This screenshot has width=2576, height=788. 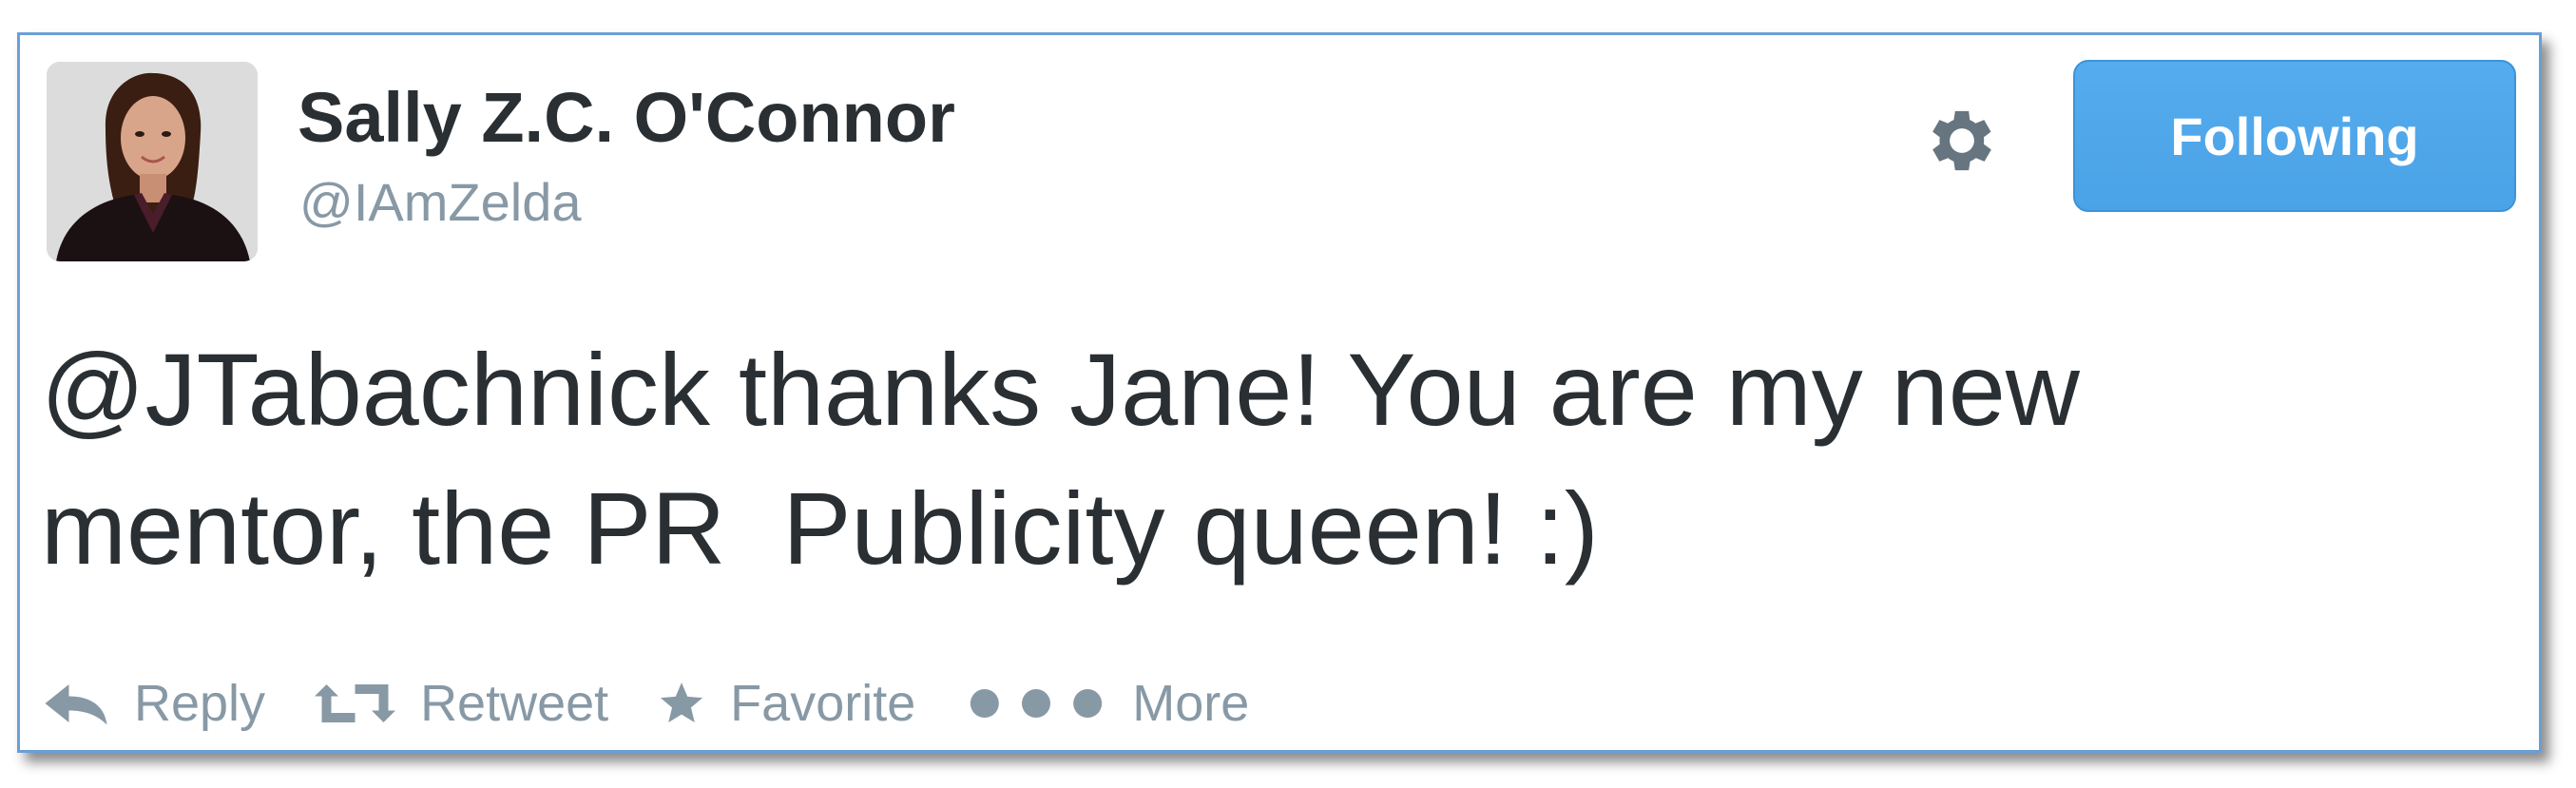 I want to click on tweet-actions: Reply Retweet Favorite More, so click(x=670, y=703).